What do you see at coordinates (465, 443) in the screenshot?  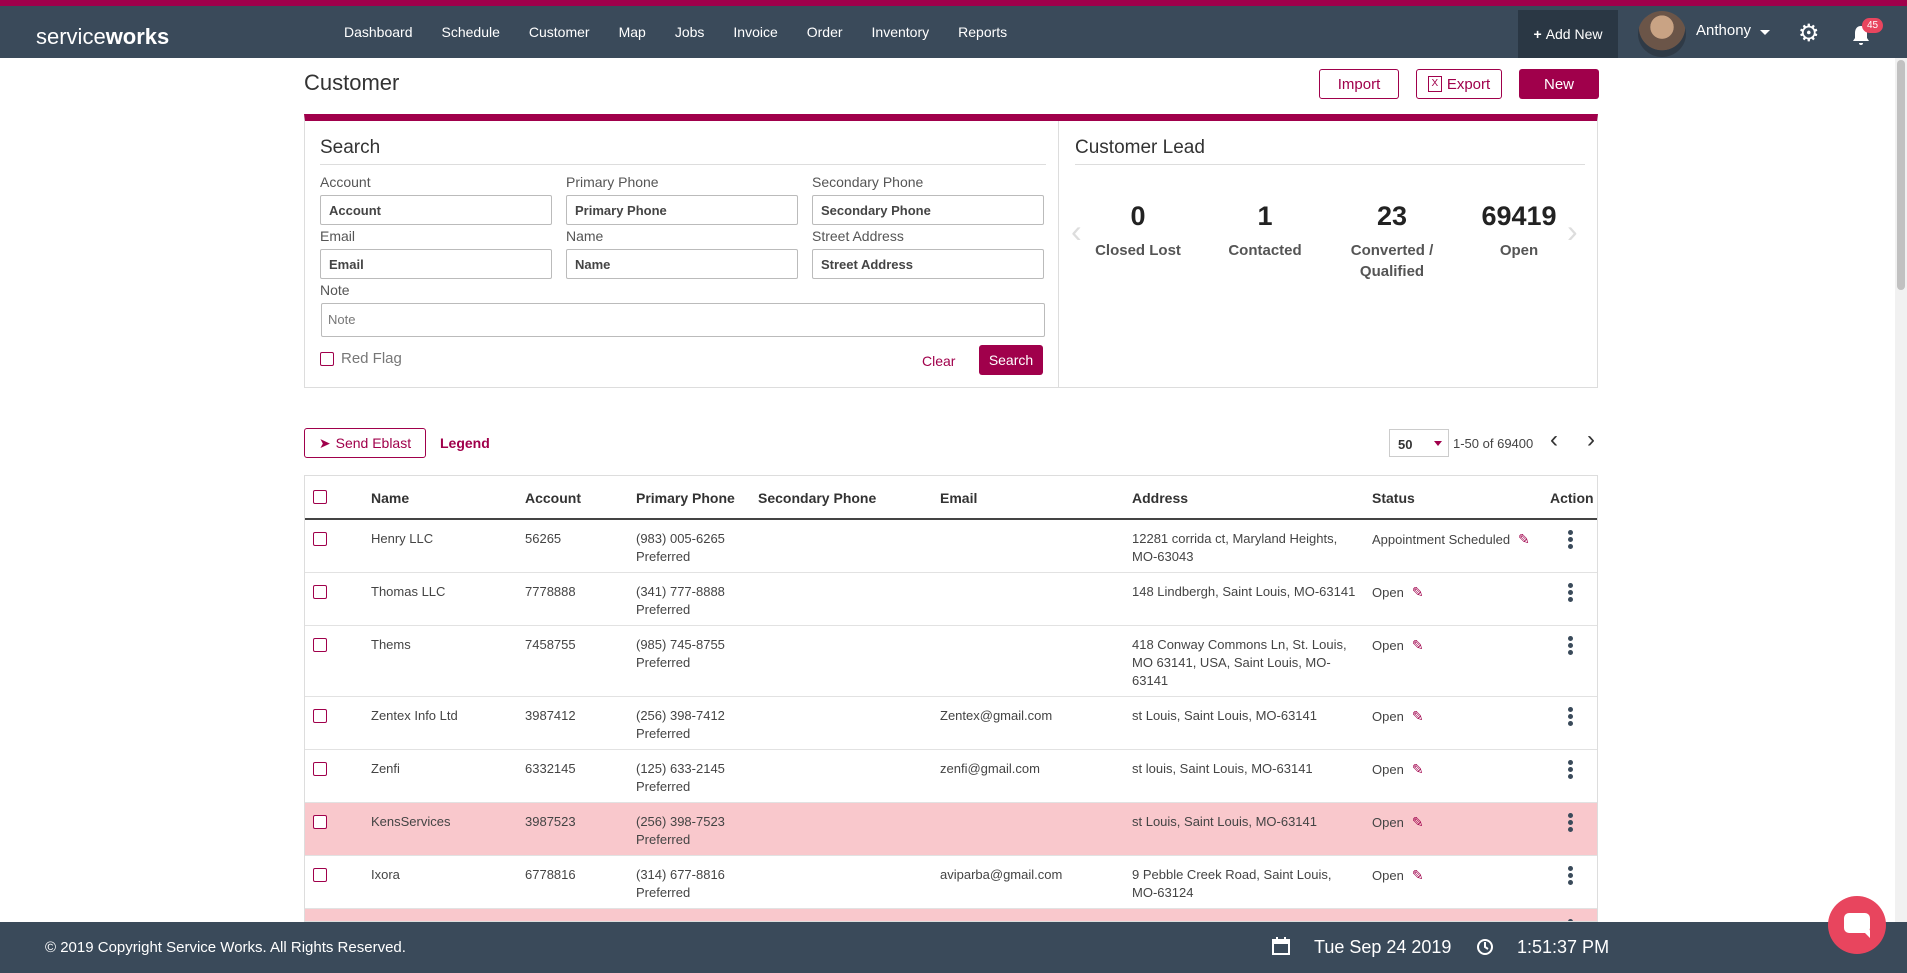 I see `legend-link: Legend` at bounding box center [465, 443].